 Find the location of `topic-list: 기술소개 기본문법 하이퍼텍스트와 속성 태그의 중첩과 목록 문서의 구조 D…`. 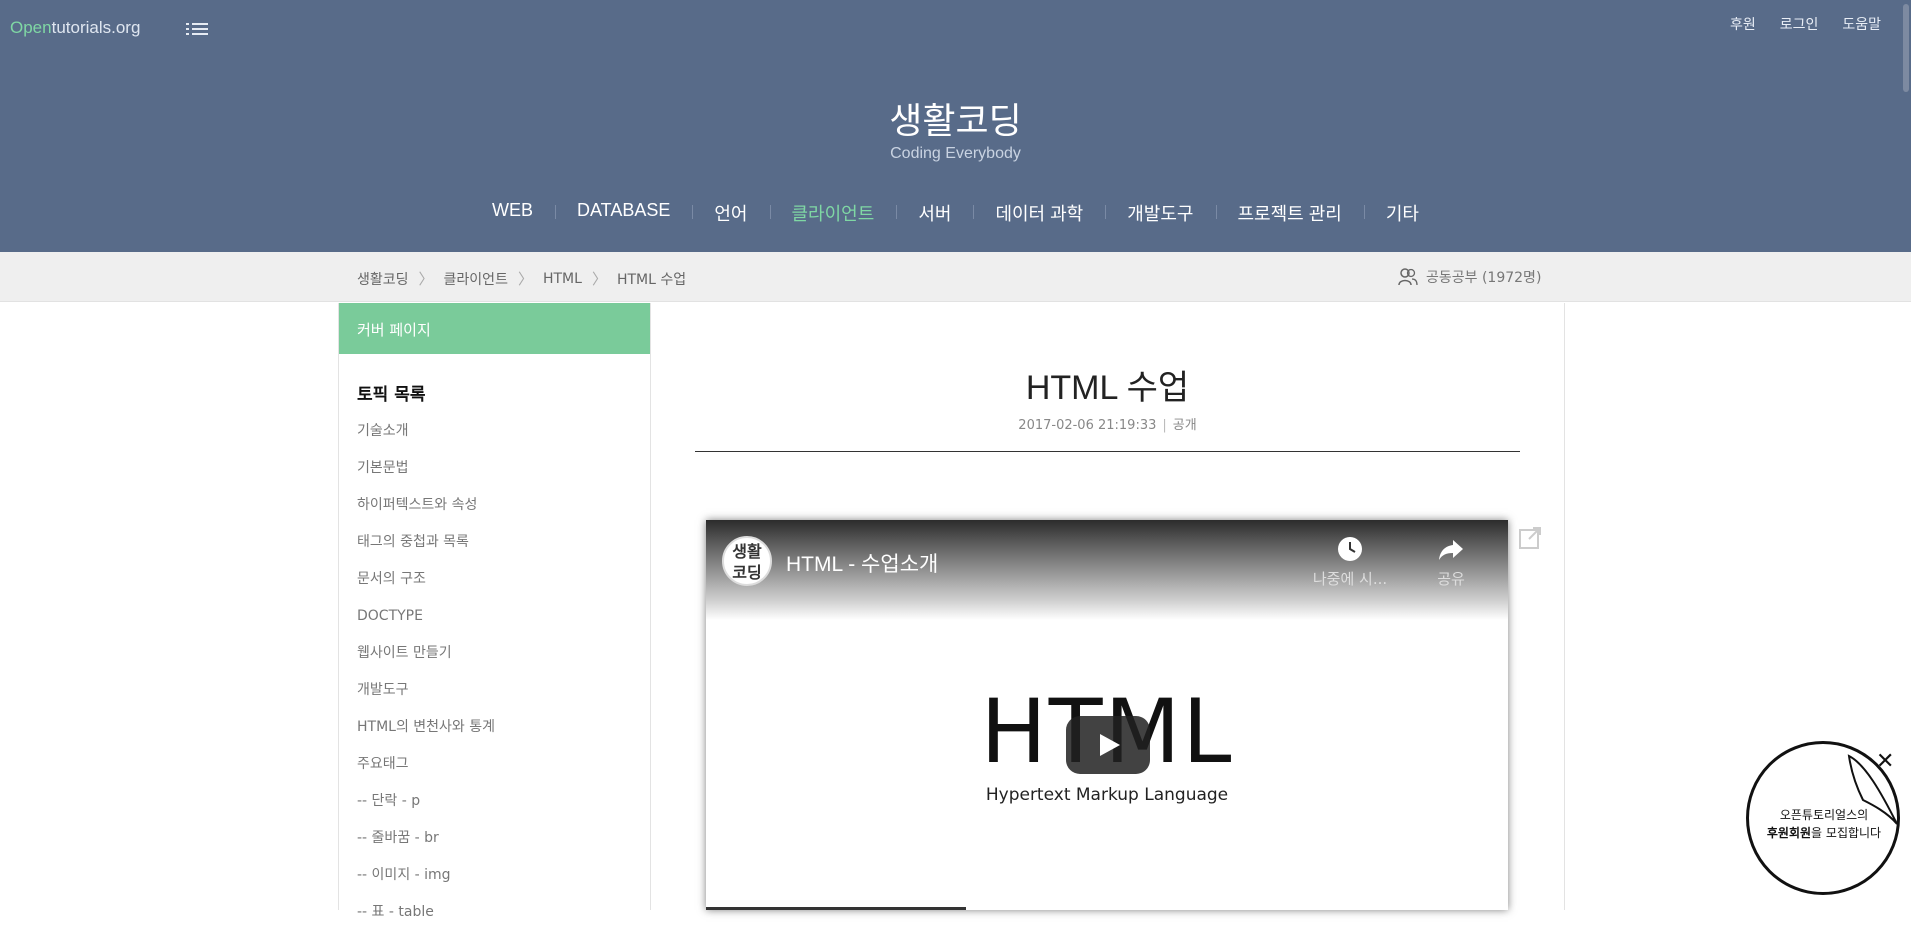

topic-list: 기술소개 기본문법 하이퍼텍스트와 속성 태그의 중첩과 목록 문서의 구조 D… is located at coordinates (494, 672).